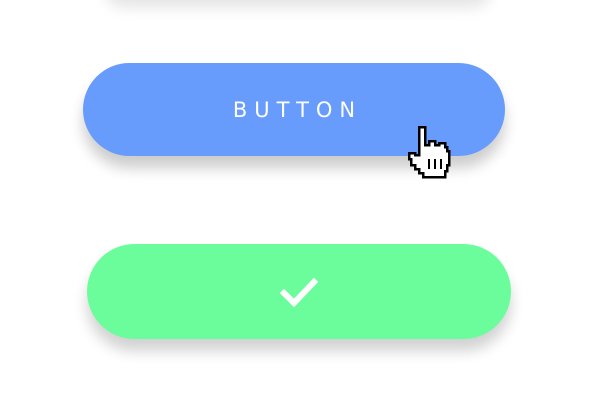 This screenshot has height=400, width=612. I want to click on primary-button-label: BUTTON, so click(297, 109).